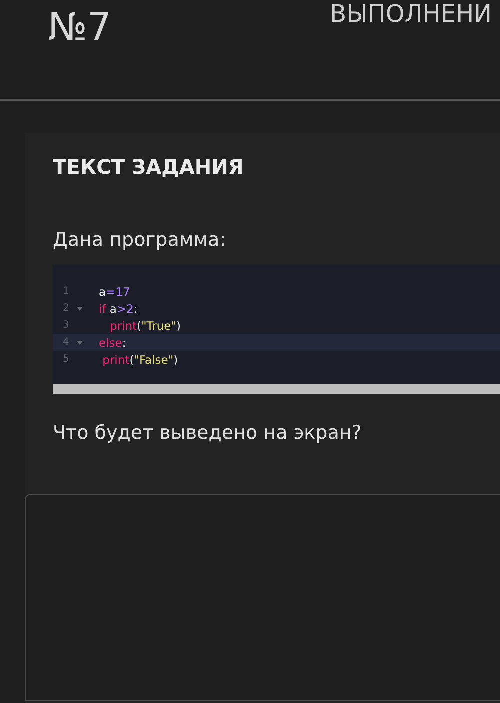  I want to click on task-question: Что будет выведено на экран?, so click(208, 434).